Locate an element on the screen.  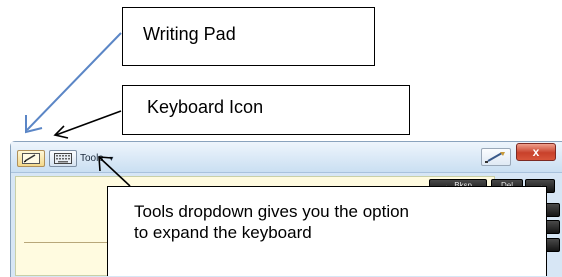
tools-dropdown-arrow is located at coordinates (114, 171).